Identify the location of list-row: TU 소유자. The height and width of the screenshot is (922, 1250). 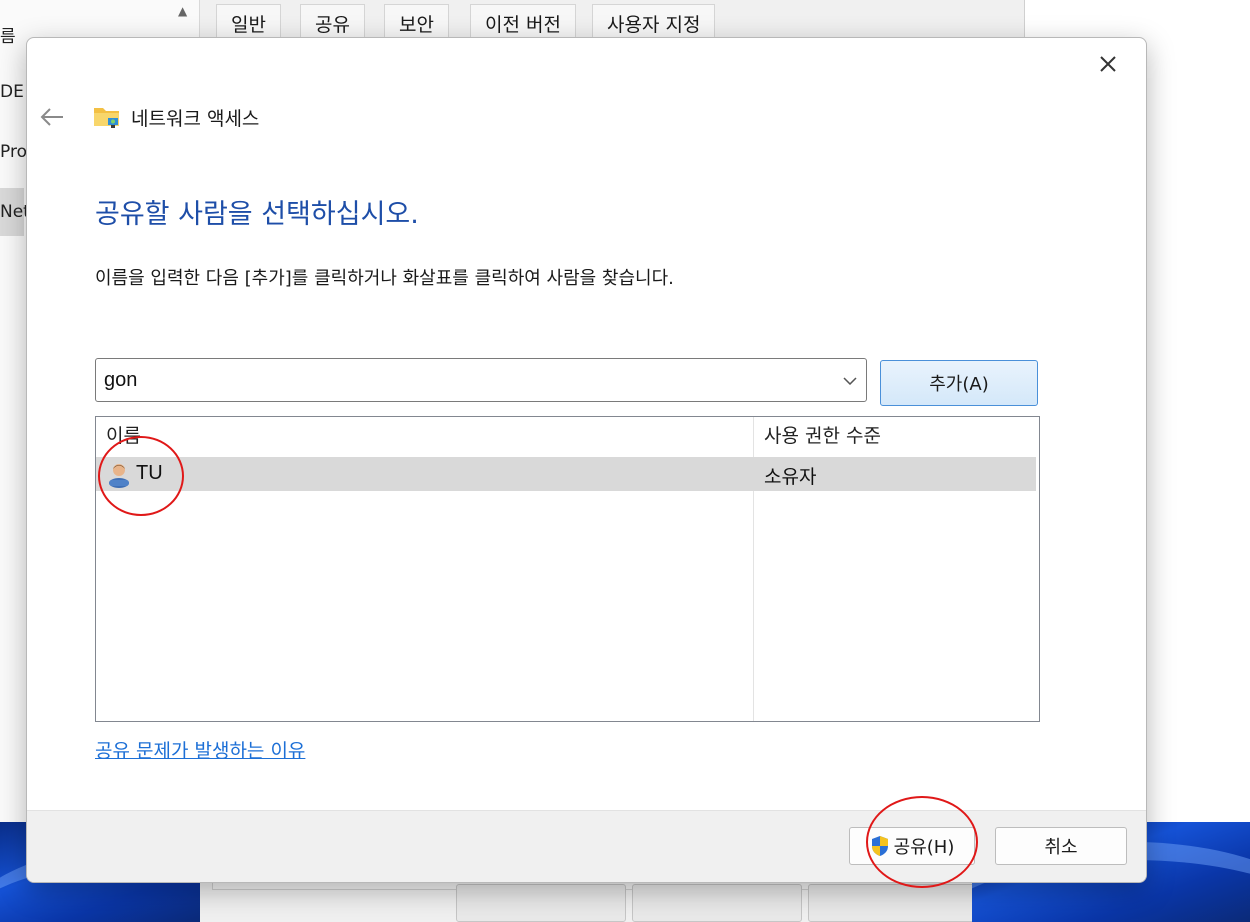
(566, 474).